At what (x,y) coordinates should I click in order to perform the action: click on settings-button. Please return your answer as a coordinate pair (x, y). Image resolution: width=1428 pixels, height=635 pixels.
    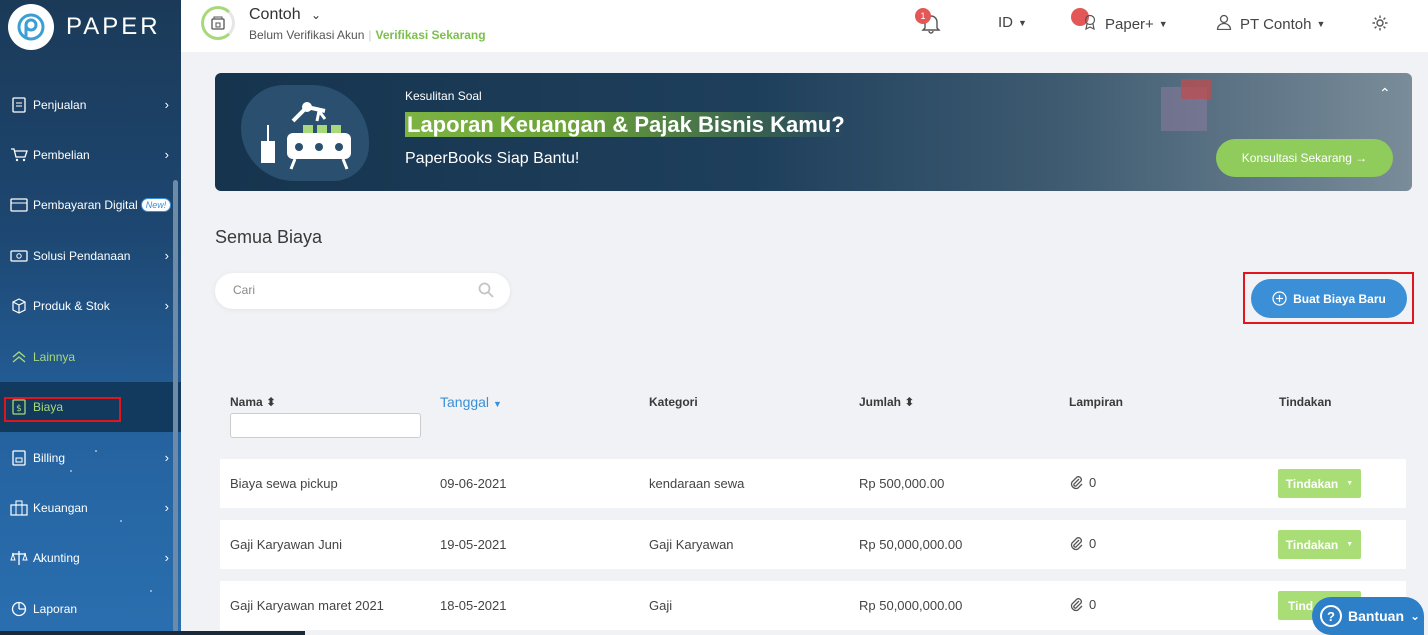
    Looking at the image, I should click on (1380, 25).